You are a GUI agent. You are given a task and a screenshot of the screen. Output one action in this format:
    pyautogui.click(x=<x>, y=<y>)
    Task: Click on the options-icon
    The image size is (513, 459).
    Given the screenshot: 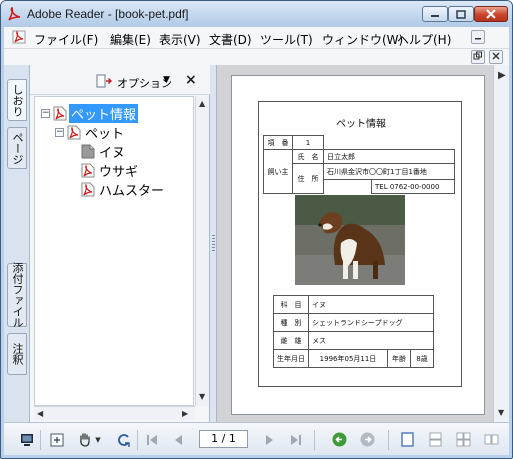 What is the action you would take?
    pyautogui.click(x=104, y=81)
    